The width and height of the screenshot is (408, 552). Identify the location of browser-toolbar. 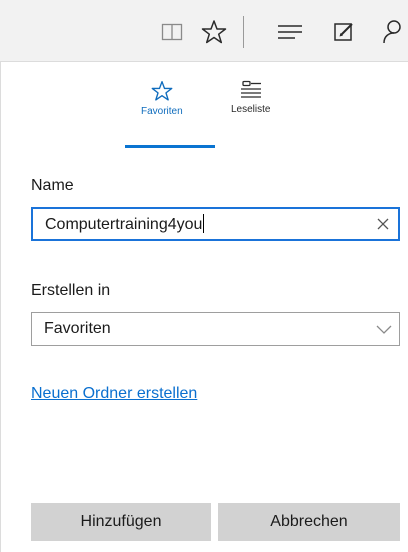
(204, 31).